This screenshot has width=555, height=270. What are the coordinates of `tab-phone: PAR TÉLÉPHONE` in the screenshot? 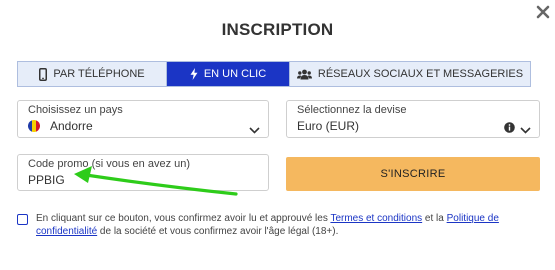 It's located at (92, 74).